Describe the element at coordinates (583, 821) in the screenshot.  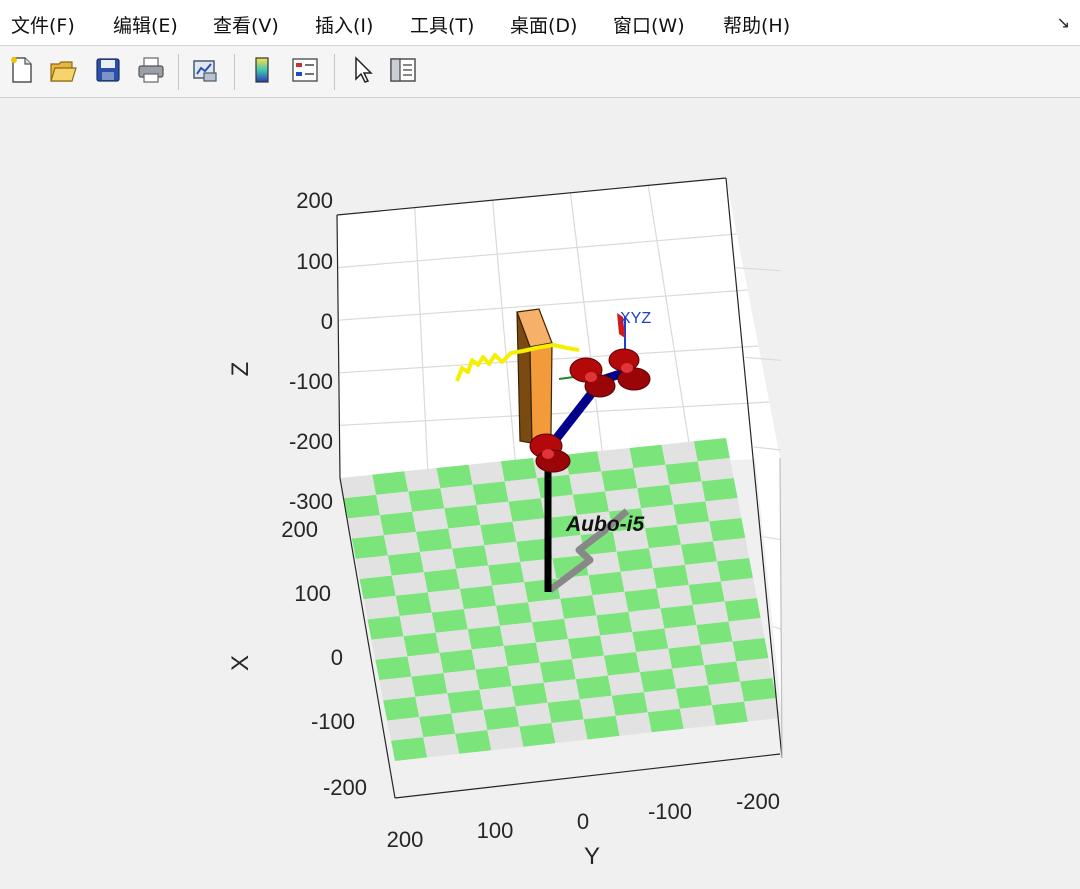
I see `y-tick: 0` at that location.